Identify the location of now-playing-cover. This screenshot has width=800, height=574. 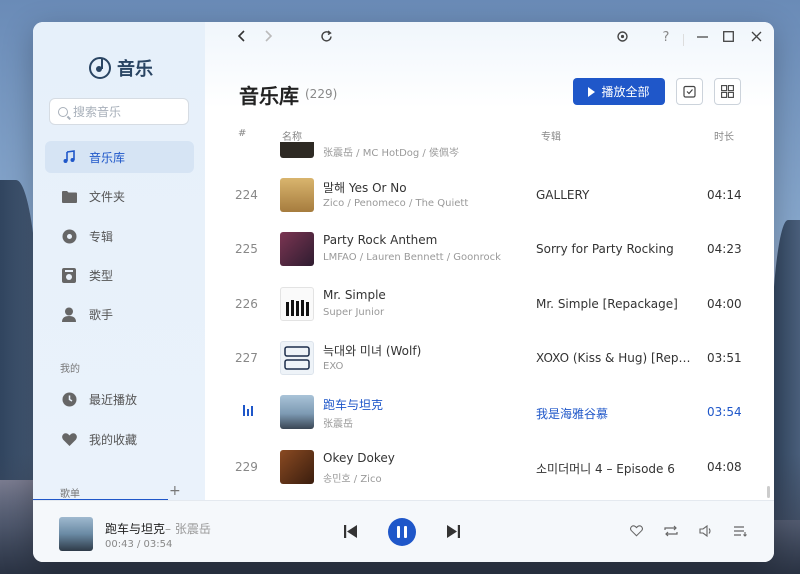
(76, 534).